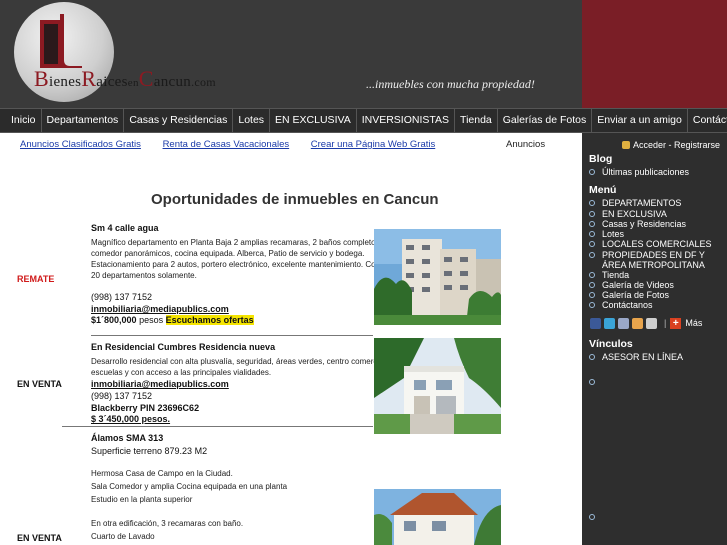 The width and height of the screenshot is (727, 545). I want to click on listing-status: REMATE, so click(36, 279).